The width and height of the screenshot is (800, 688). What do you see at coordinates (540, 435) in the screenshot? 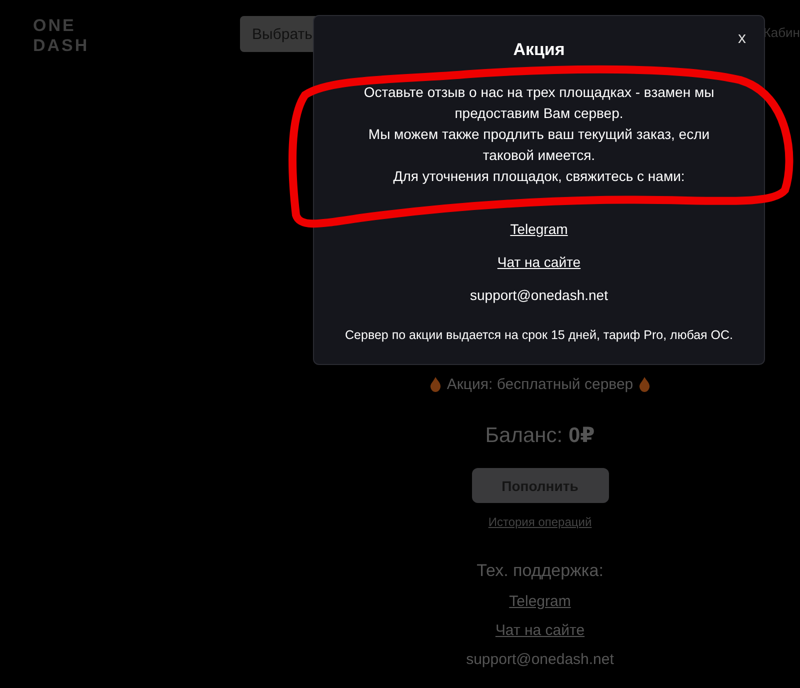
I see `balance-text: Баланс: 0₽` at bounding box center [540, 435].